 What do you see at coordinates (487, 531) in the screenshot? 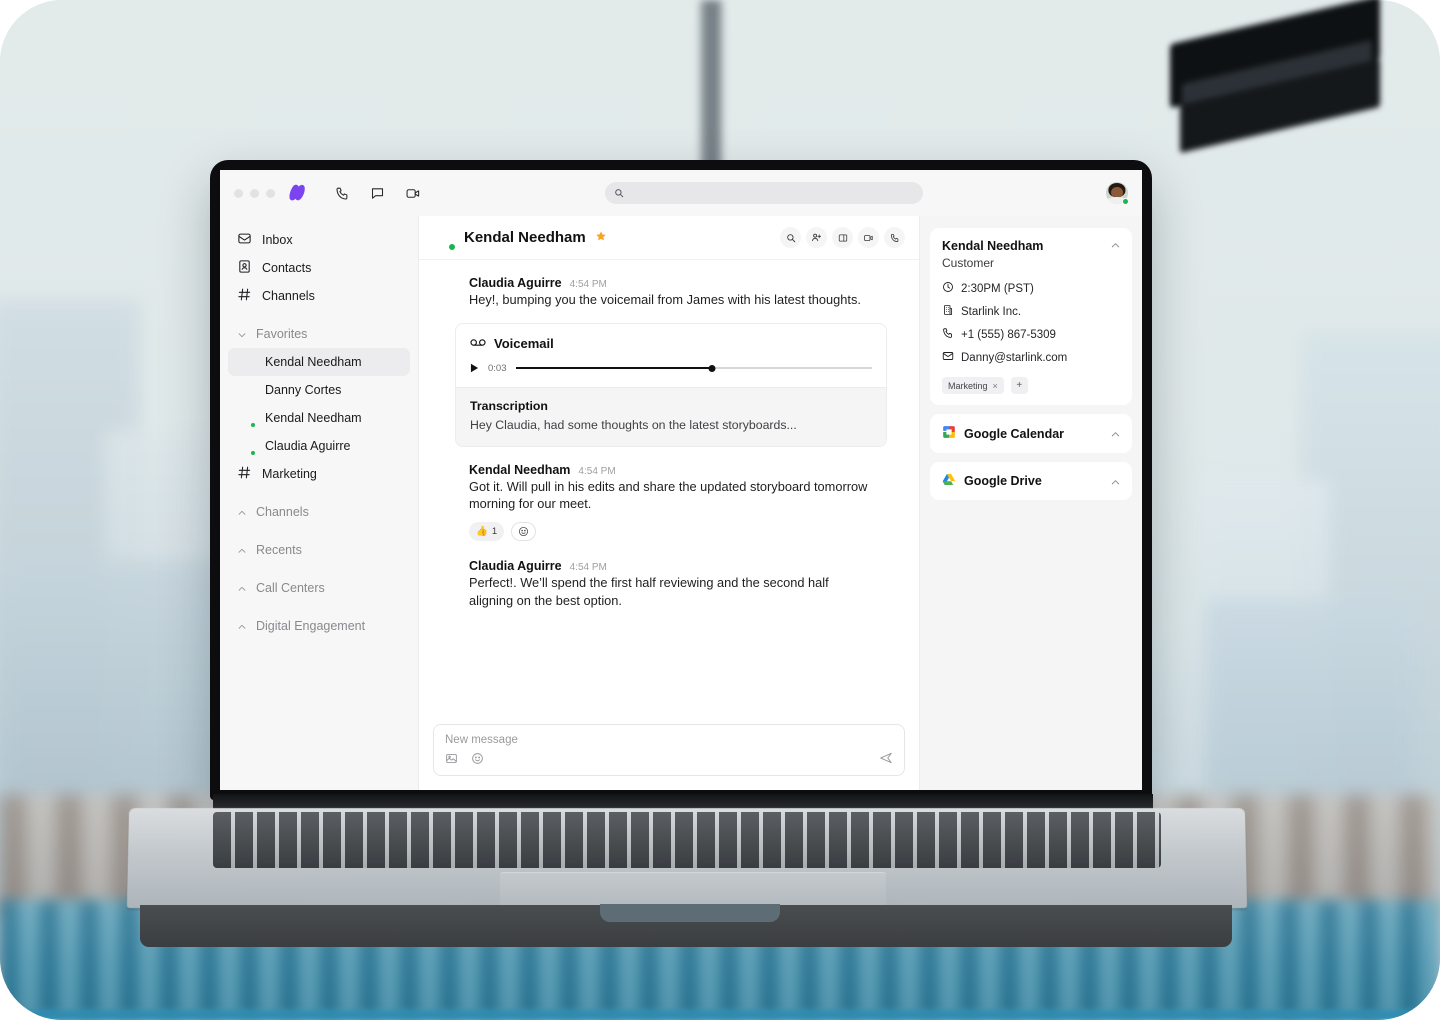
I see `reaction-chip: 👍 1` at bounding box center [487, 531].